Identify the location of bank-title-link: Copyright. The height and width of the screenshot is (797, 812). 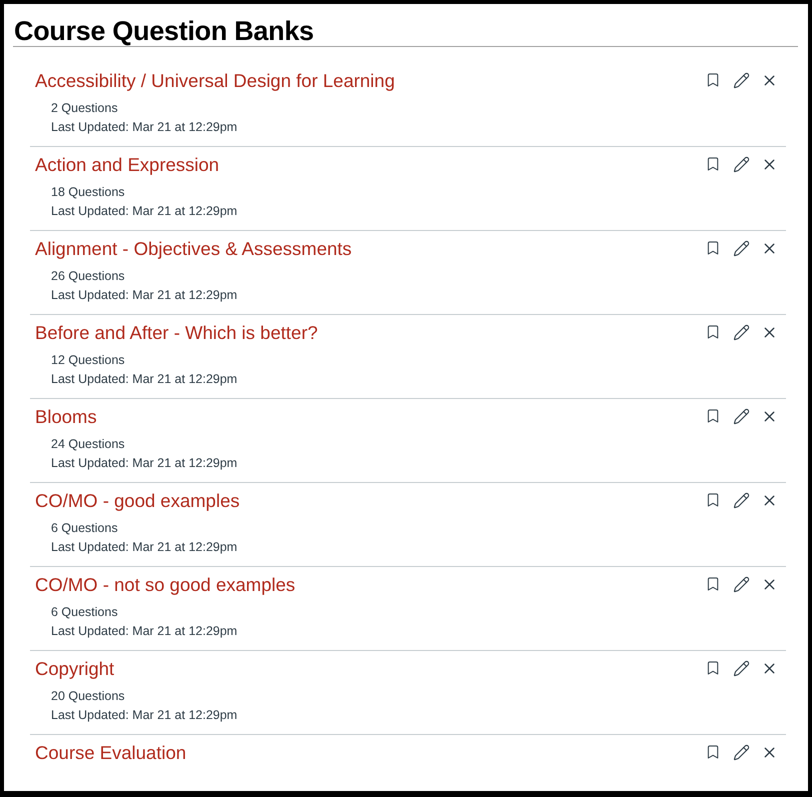
(369, 669).